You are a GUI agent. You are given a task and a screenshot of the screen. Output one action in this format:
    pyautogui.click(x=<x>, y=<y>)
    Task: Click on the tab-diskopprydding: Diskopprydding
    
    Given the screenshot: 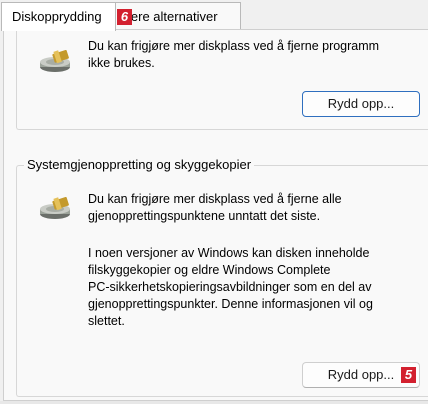 What is the action you would take?
    pyautogui.click(x=58, y=16)
    